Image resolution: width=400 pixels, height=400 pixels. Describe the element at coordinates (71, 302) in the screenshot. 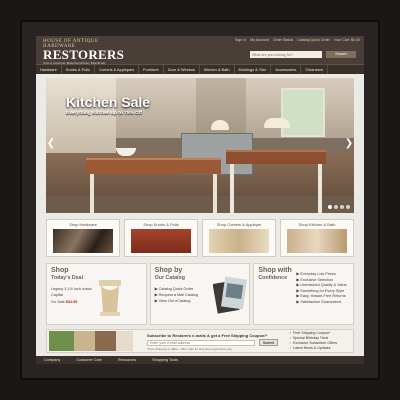

I see `deal-price: $32.99` at that location.